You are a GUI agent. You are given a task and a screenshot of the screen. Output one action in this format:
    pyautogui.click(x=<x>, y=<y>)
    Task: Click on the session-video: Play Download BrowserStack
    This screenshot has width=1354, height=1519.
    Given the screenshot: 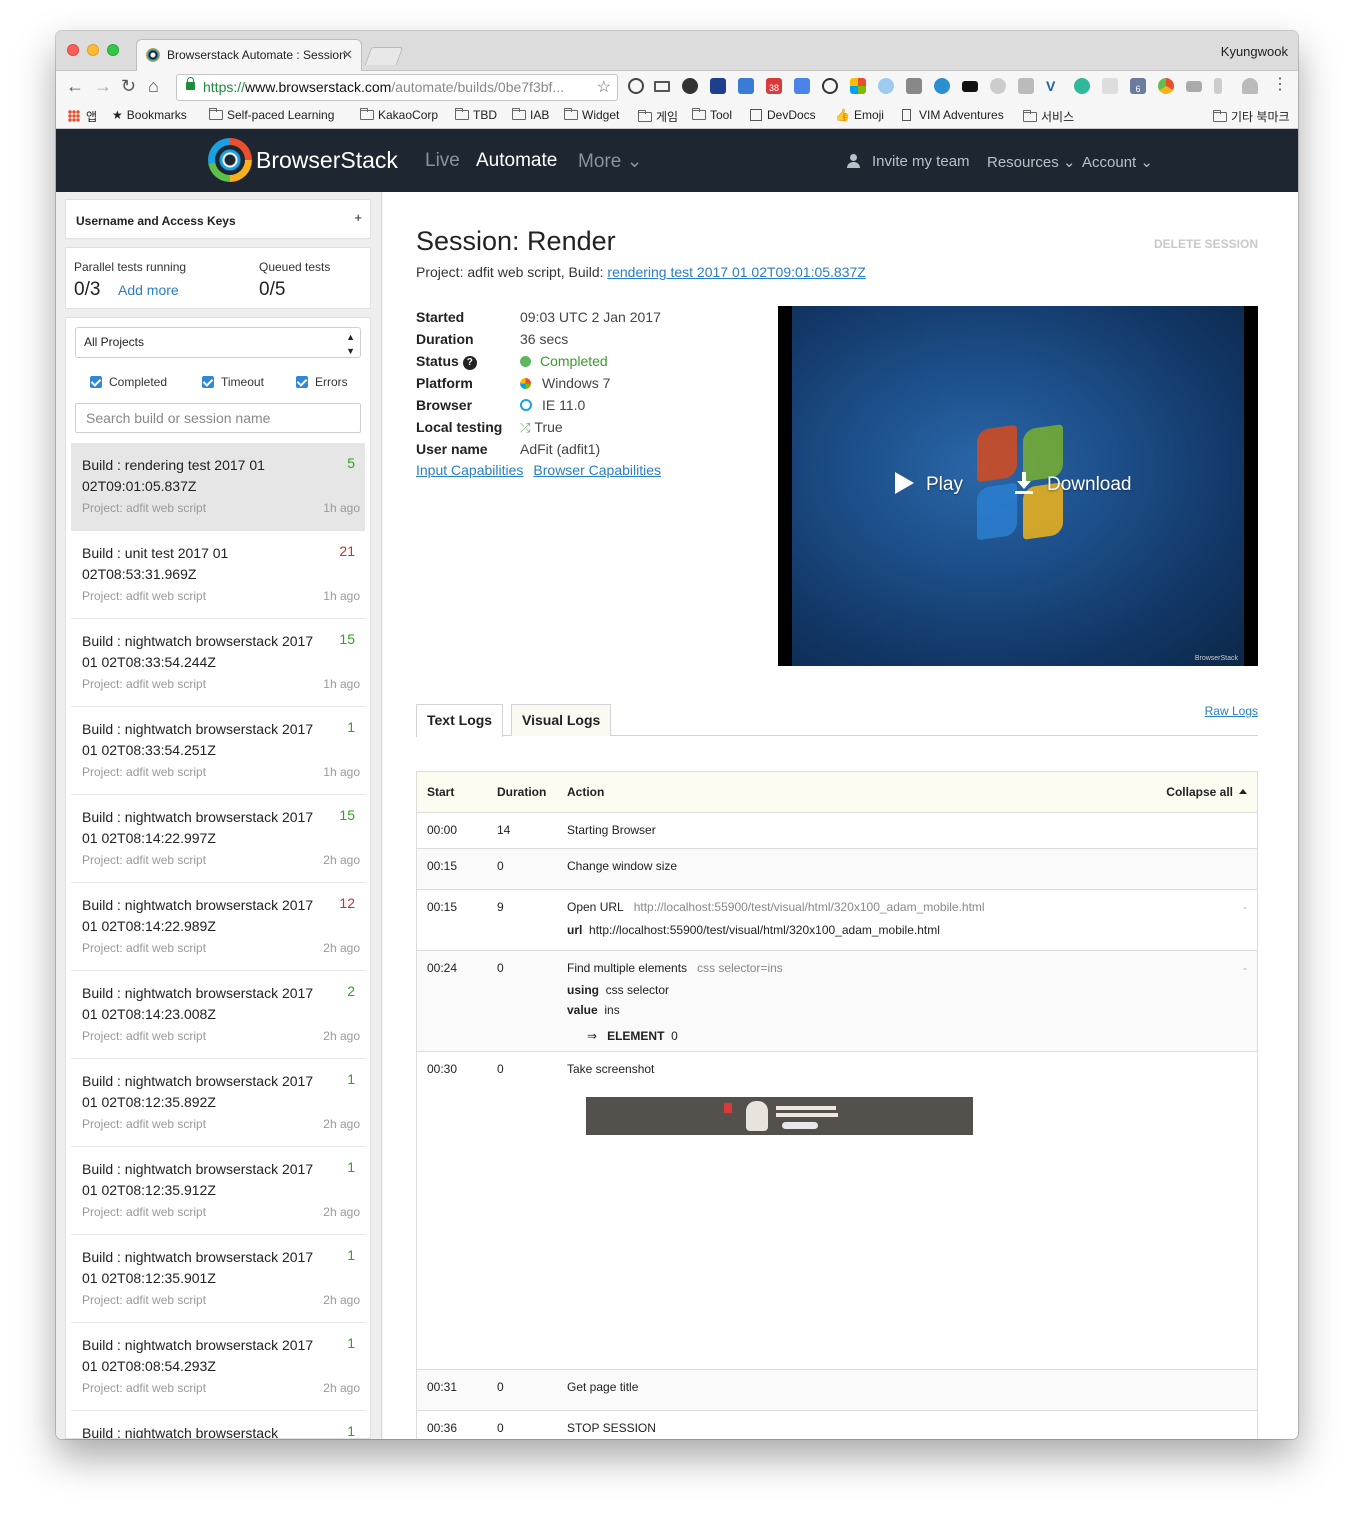 What is the action you would take?
    pyautogui.click(x=1018, y=486)
    